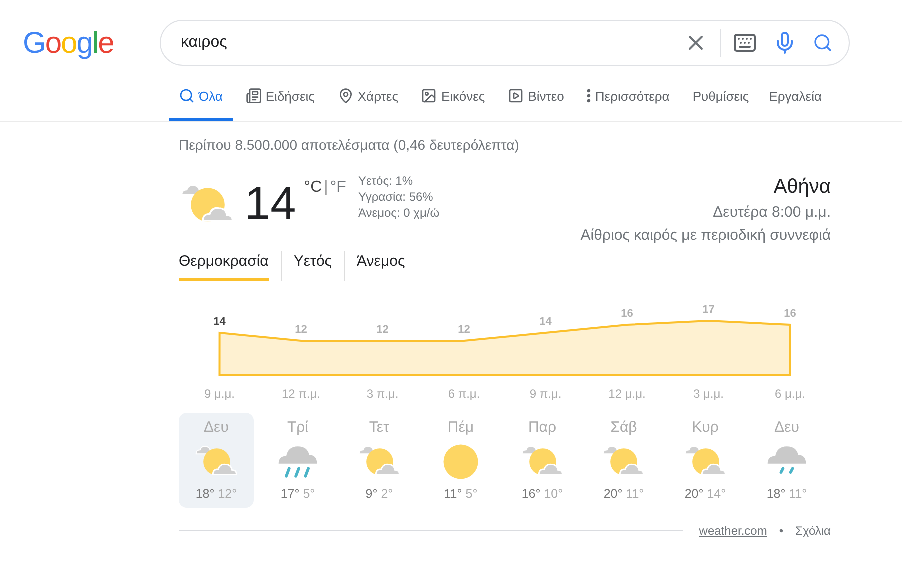 Image resolution: width=902 pixels, height=570 pixels. Describe the element at coordinates (464, 394) in the screenshot. I see `axis-label: 6 π.μ.` at that location.